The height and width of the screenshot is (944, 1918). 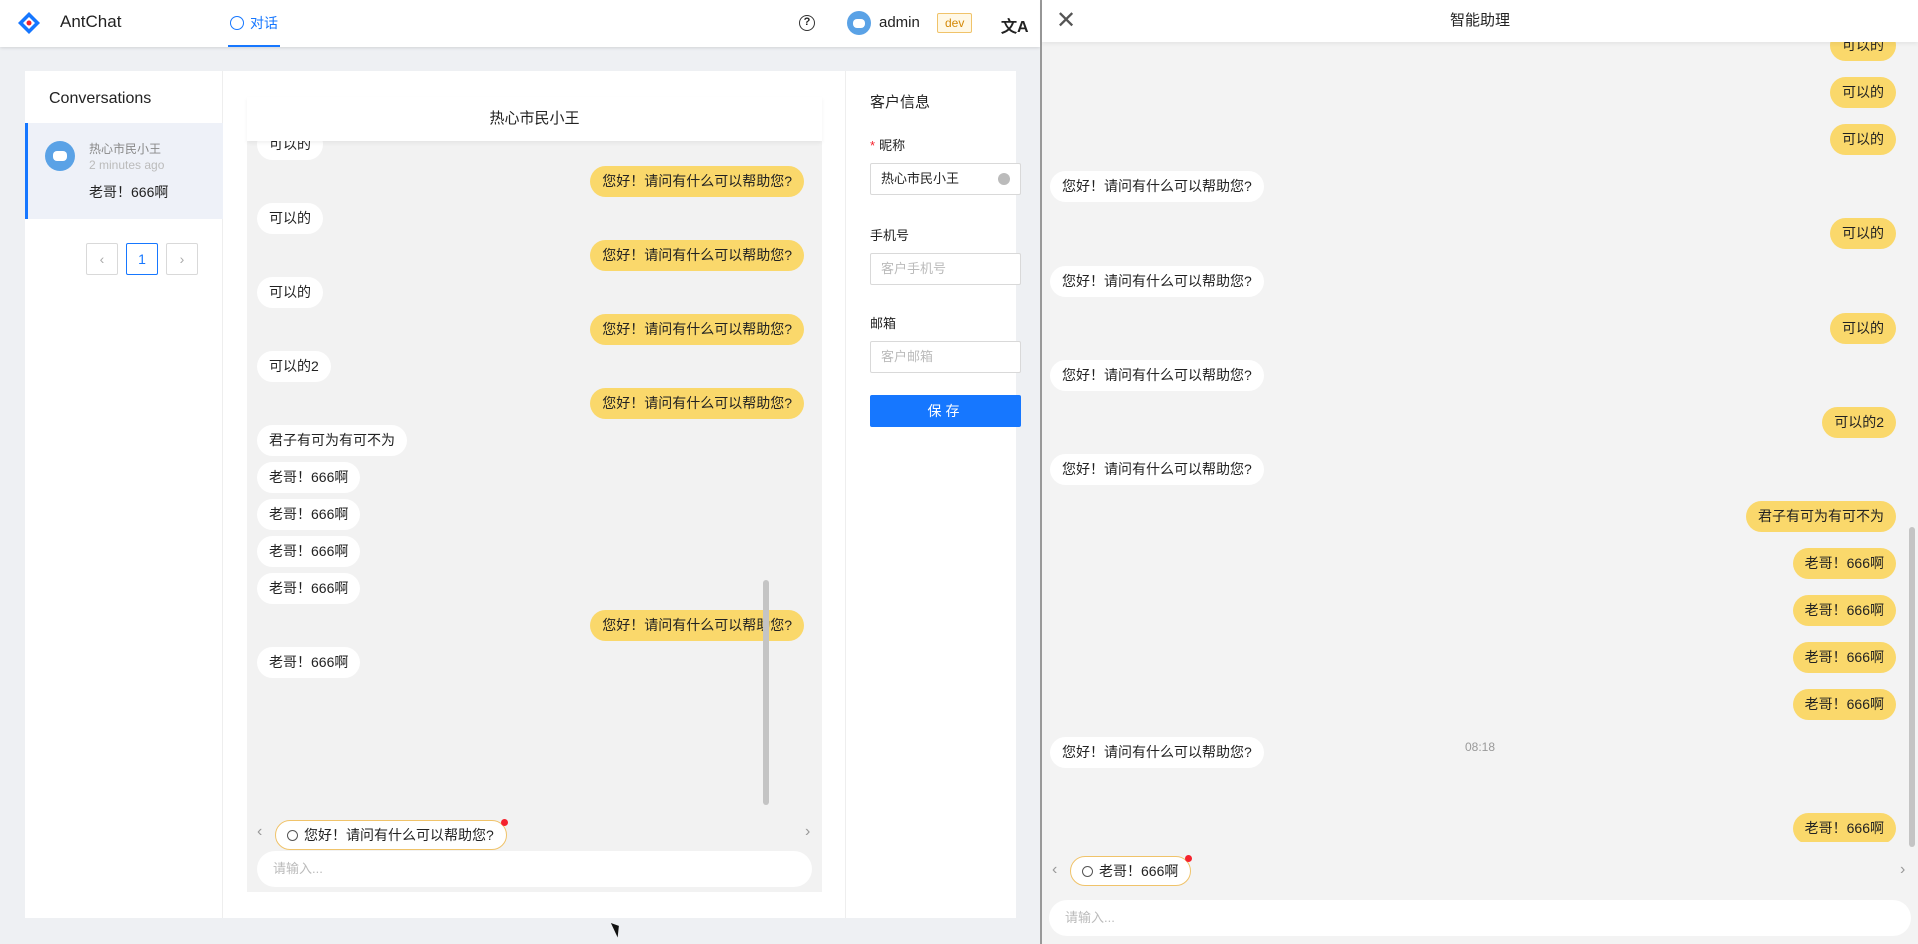 I want to click on chat-scrollbar, so click(x=766, y=692).